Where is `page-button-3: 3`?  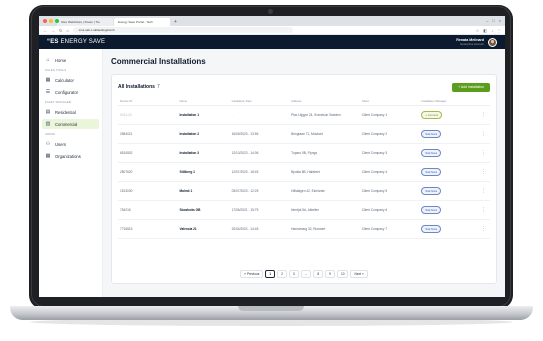 page-button-3: 3 is located at coordinates (293, 274).